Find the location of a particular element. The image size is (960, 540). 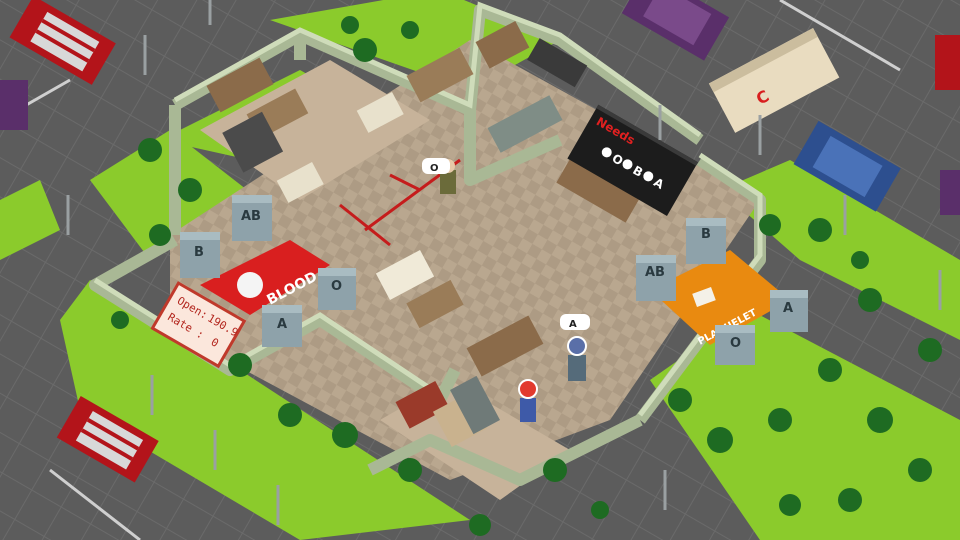

blood-fridge-o: O is located at coordinates (337, 289).